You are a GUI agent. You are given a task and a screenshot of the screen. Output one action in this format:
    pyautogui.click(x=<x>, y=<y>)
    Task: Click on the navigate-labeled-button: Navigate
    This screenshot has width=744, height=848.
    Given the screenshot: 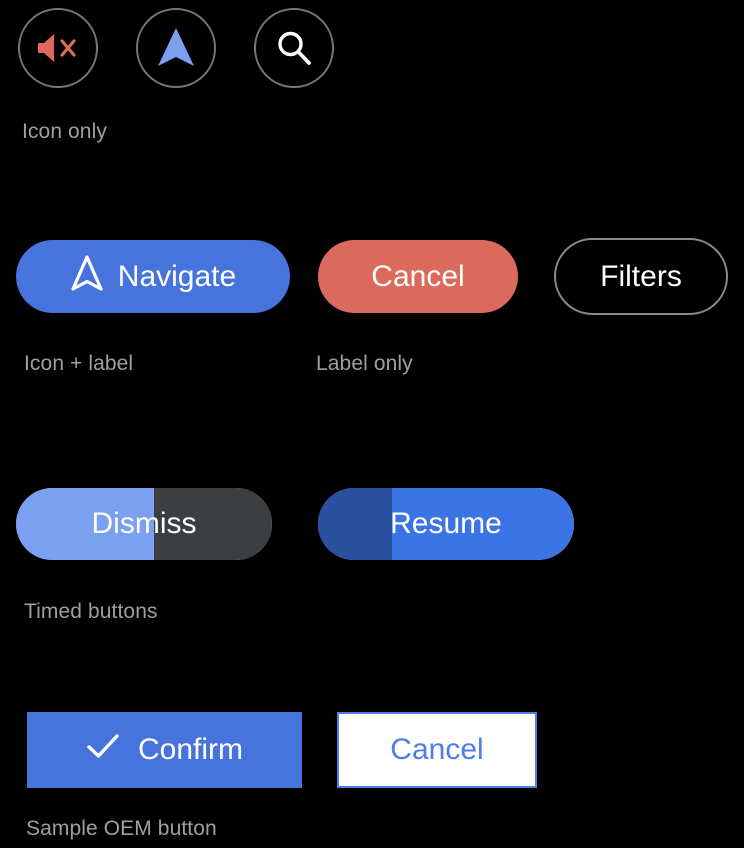 What is the action you would take?
    pyautogui.click(x=153, y=276)
    